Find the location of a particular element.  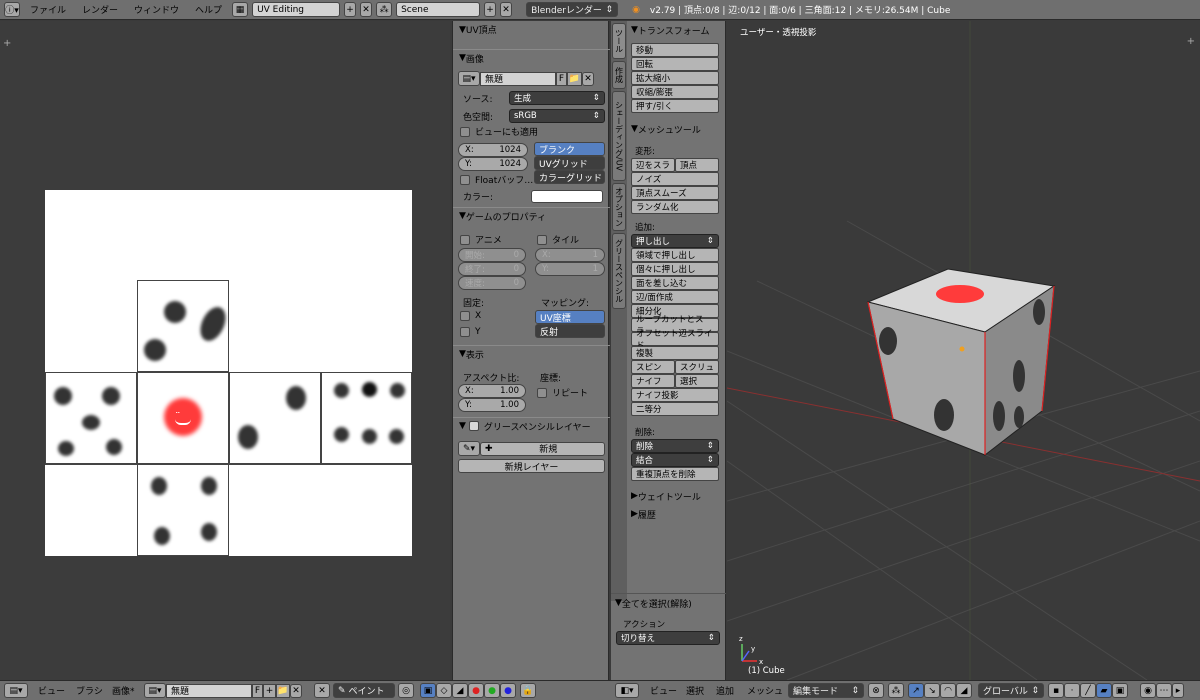

history-header: ▶ 履歴 is located at coordinates (677, 514).